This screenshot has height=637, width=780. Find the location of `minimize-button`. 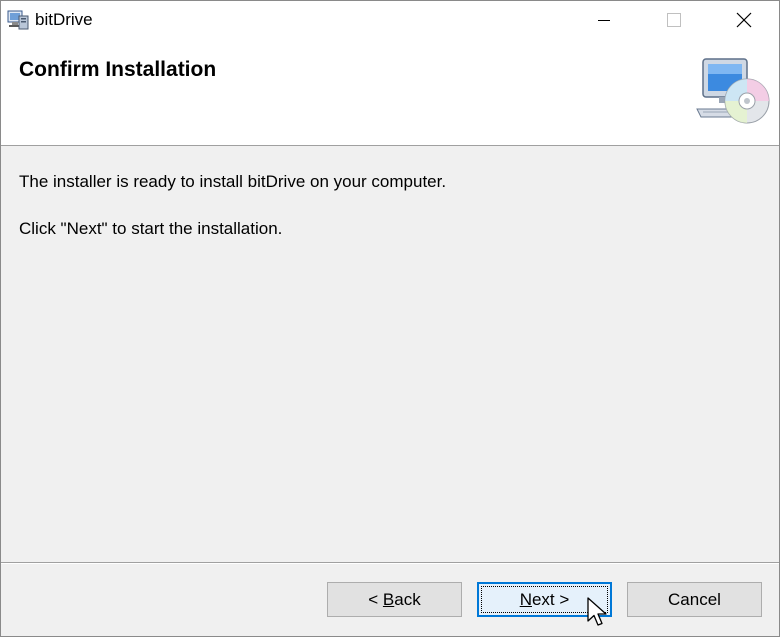

minimize-button is located at coordinates (604, 20).